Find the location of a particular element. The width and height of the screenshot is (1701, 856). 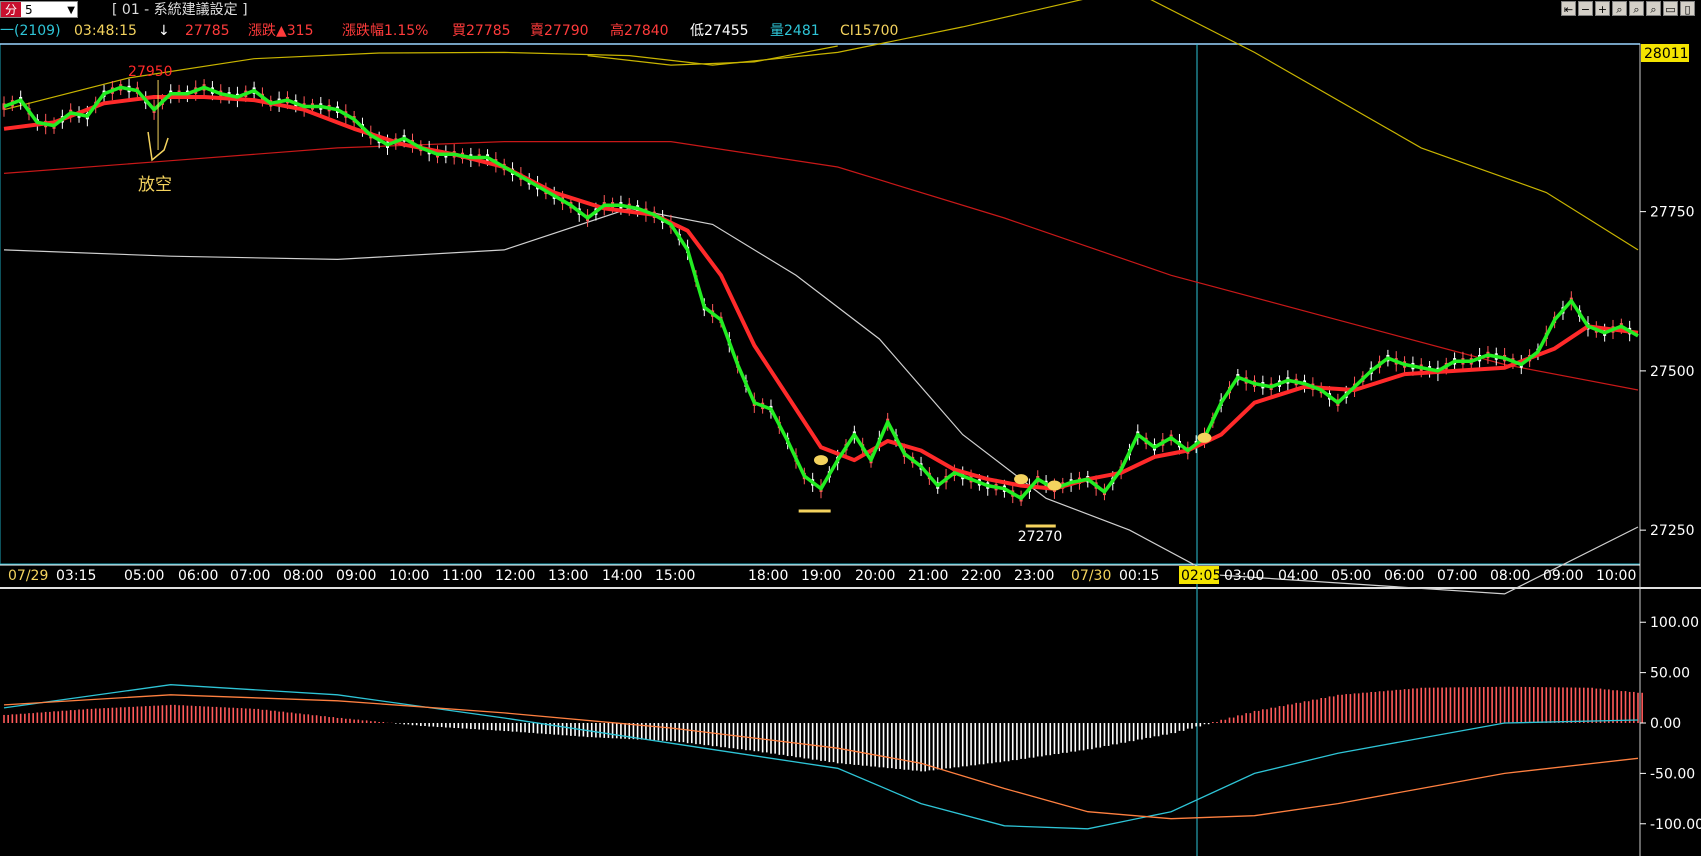

time-tick-label: 22:00 is located at coordinates (981, 576).